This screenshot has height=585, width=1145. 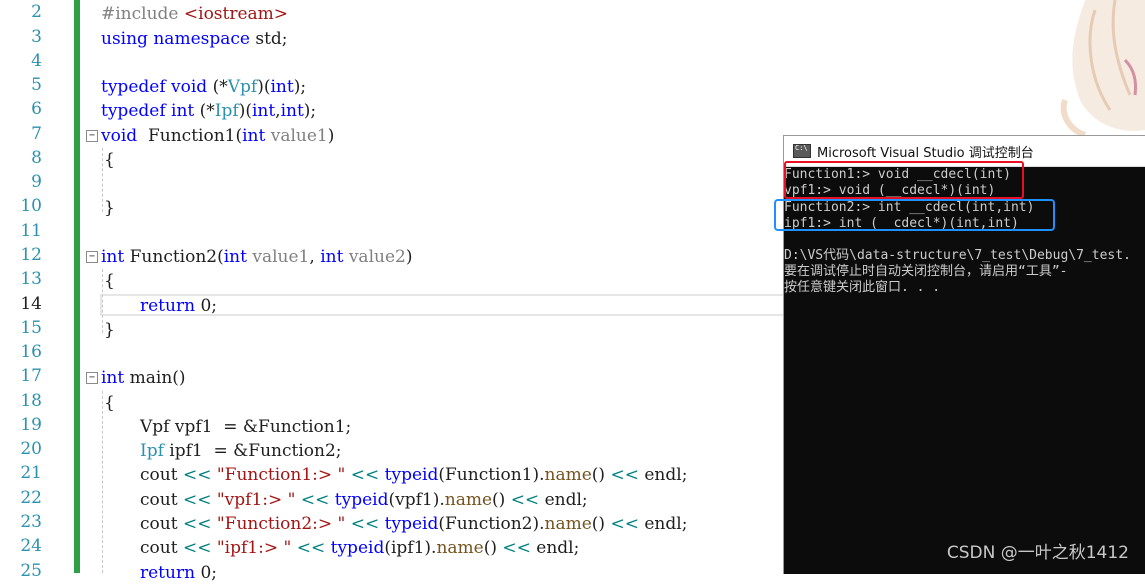 I want to click on line-number: 22, so click(x=31, y=498).